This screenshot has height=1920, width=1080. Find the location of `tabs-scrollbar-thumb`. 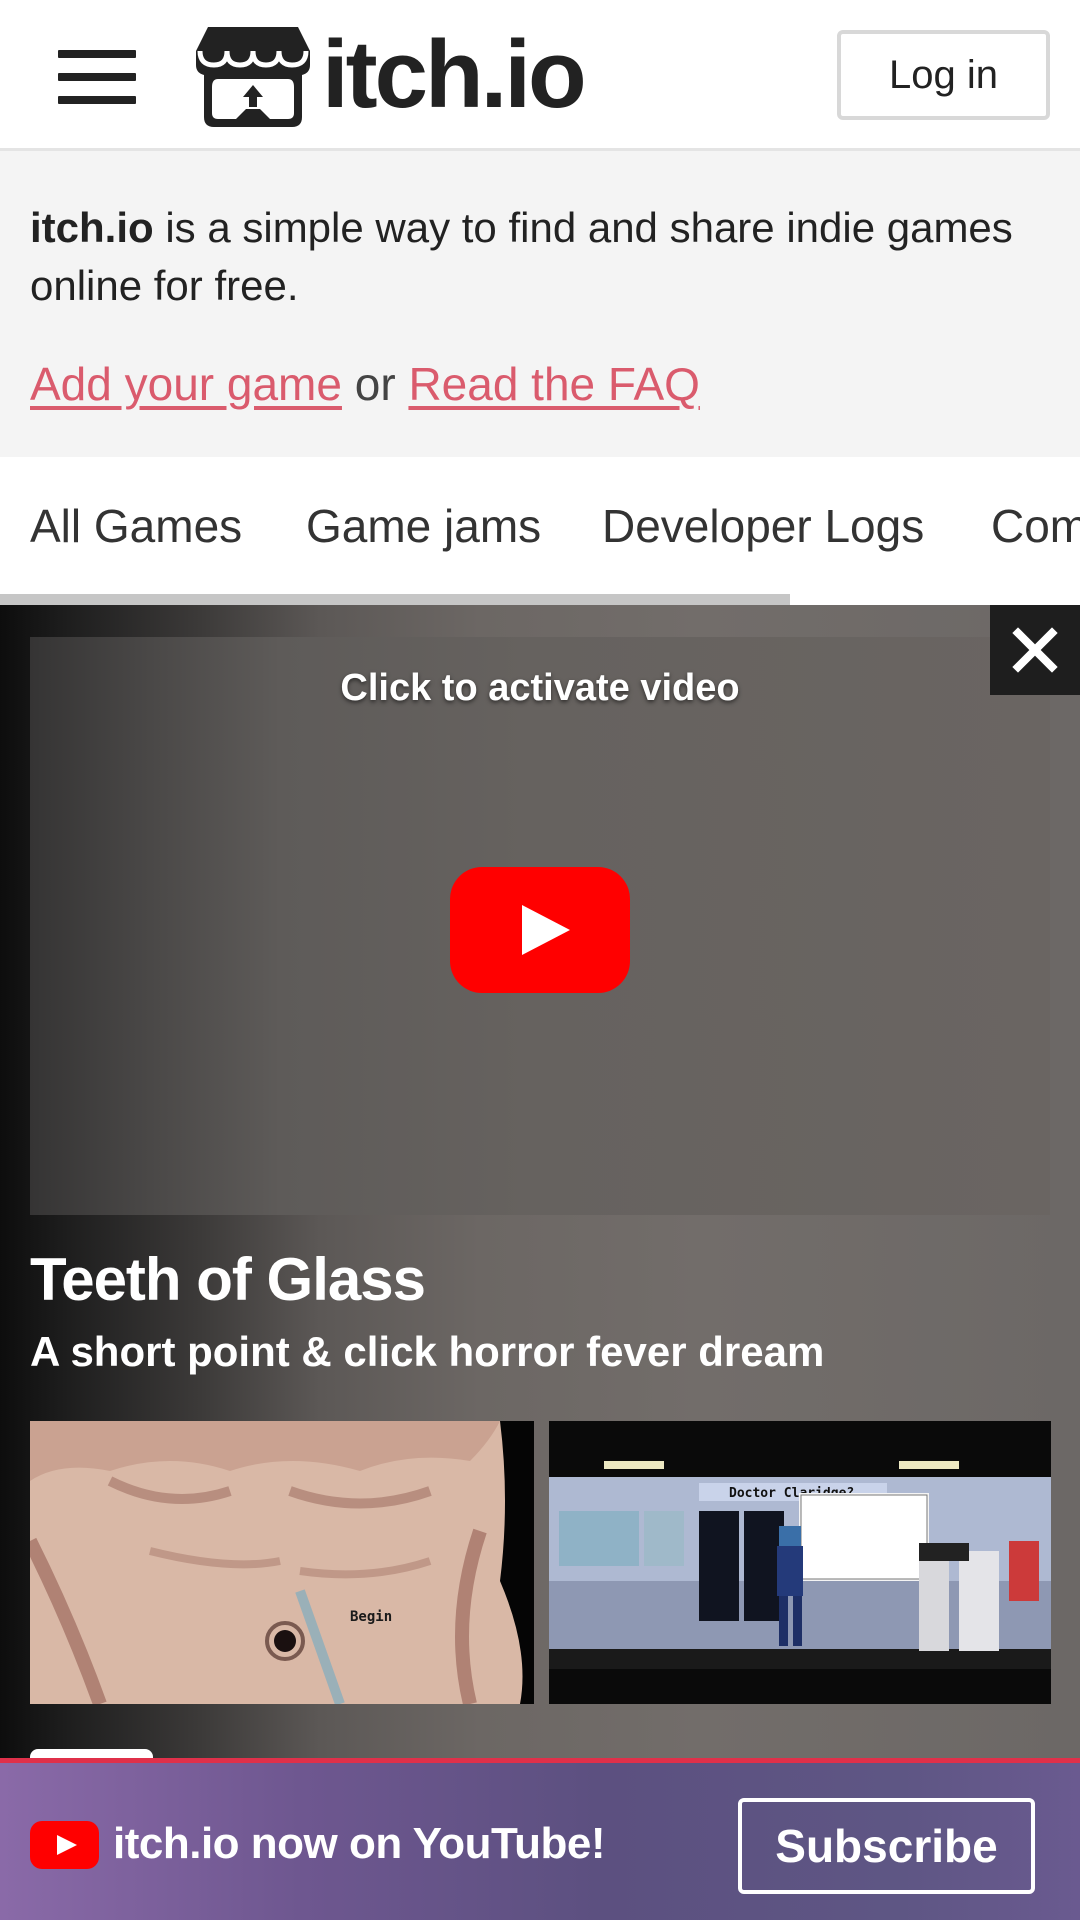

tabs-scrollbar-thumb is located at coordinates (395, 599).